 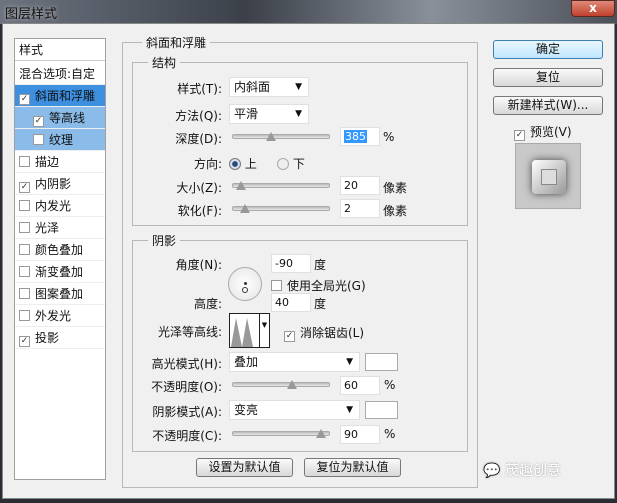 I want to click on global-light-checkbox: 使用全局光(G), so click(x=318, y=285).